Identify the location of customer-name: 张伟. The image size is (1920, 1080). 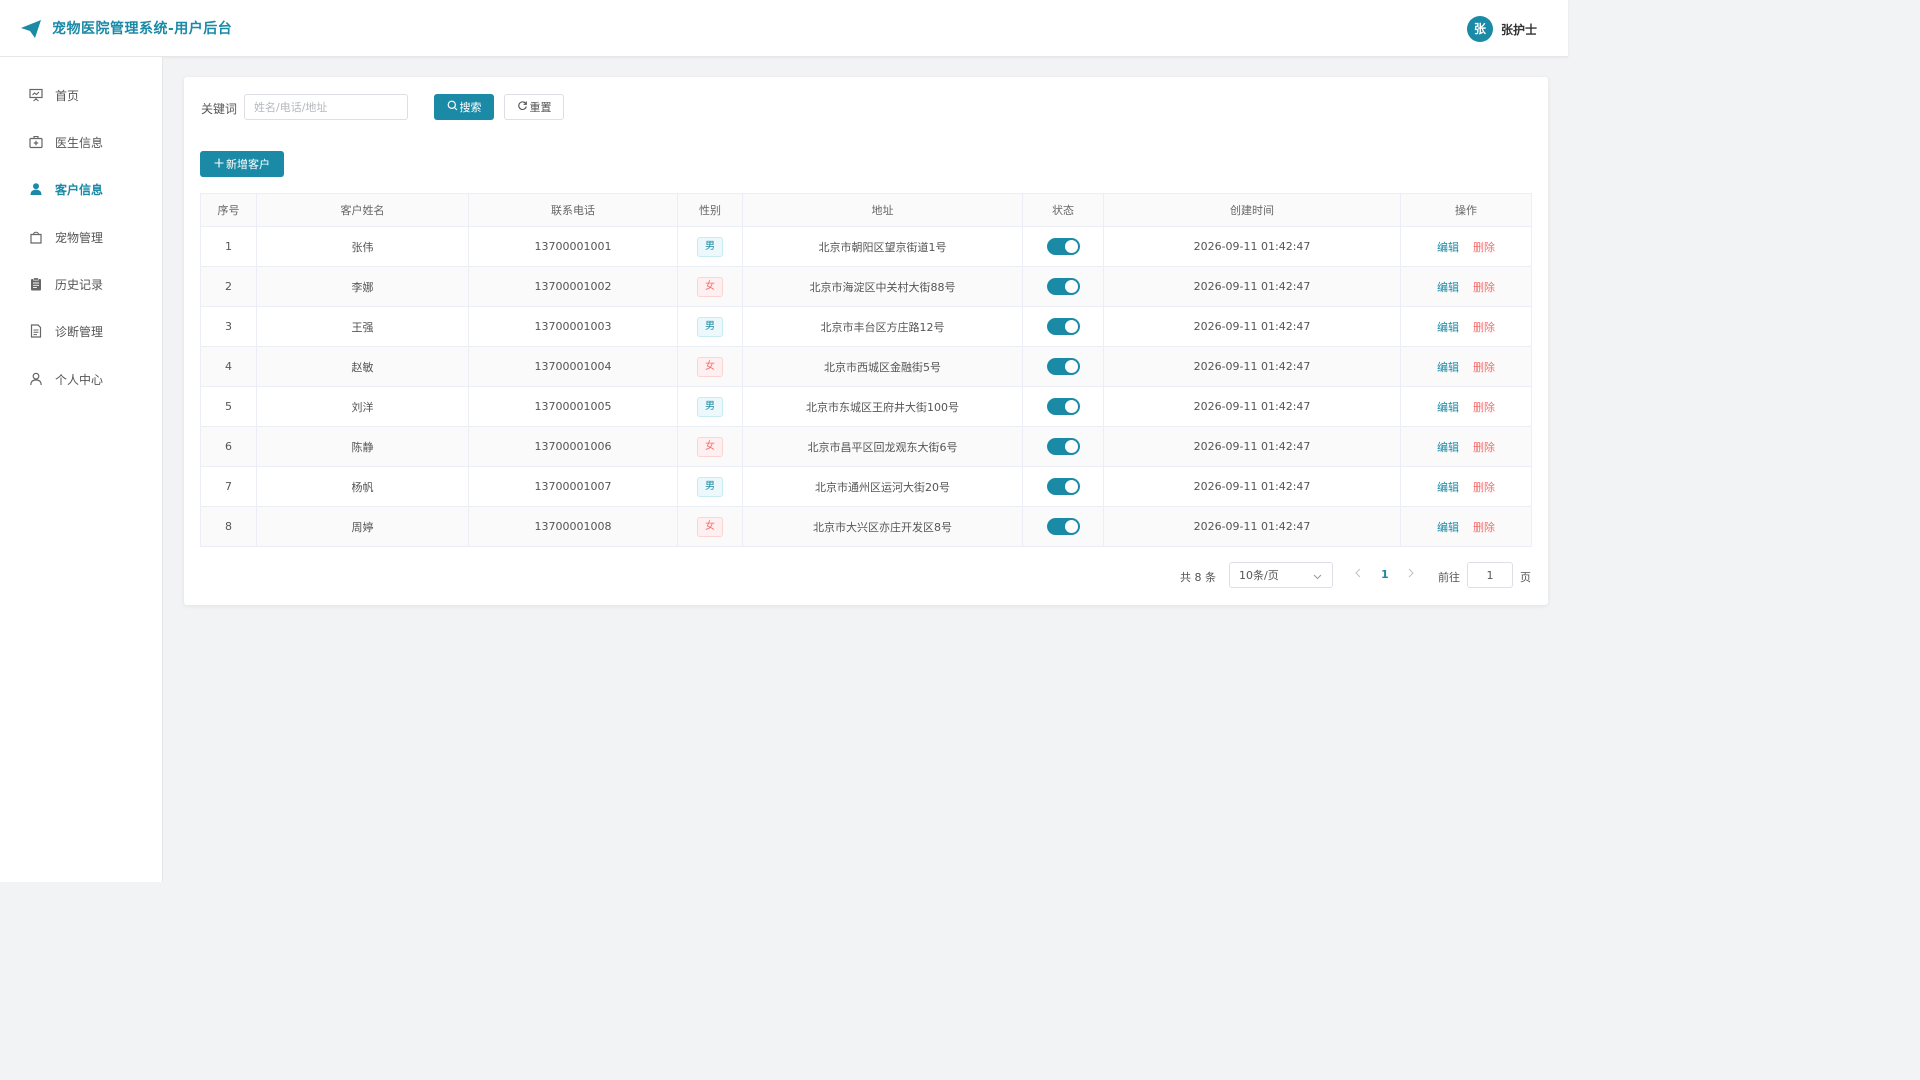
(362, 246).